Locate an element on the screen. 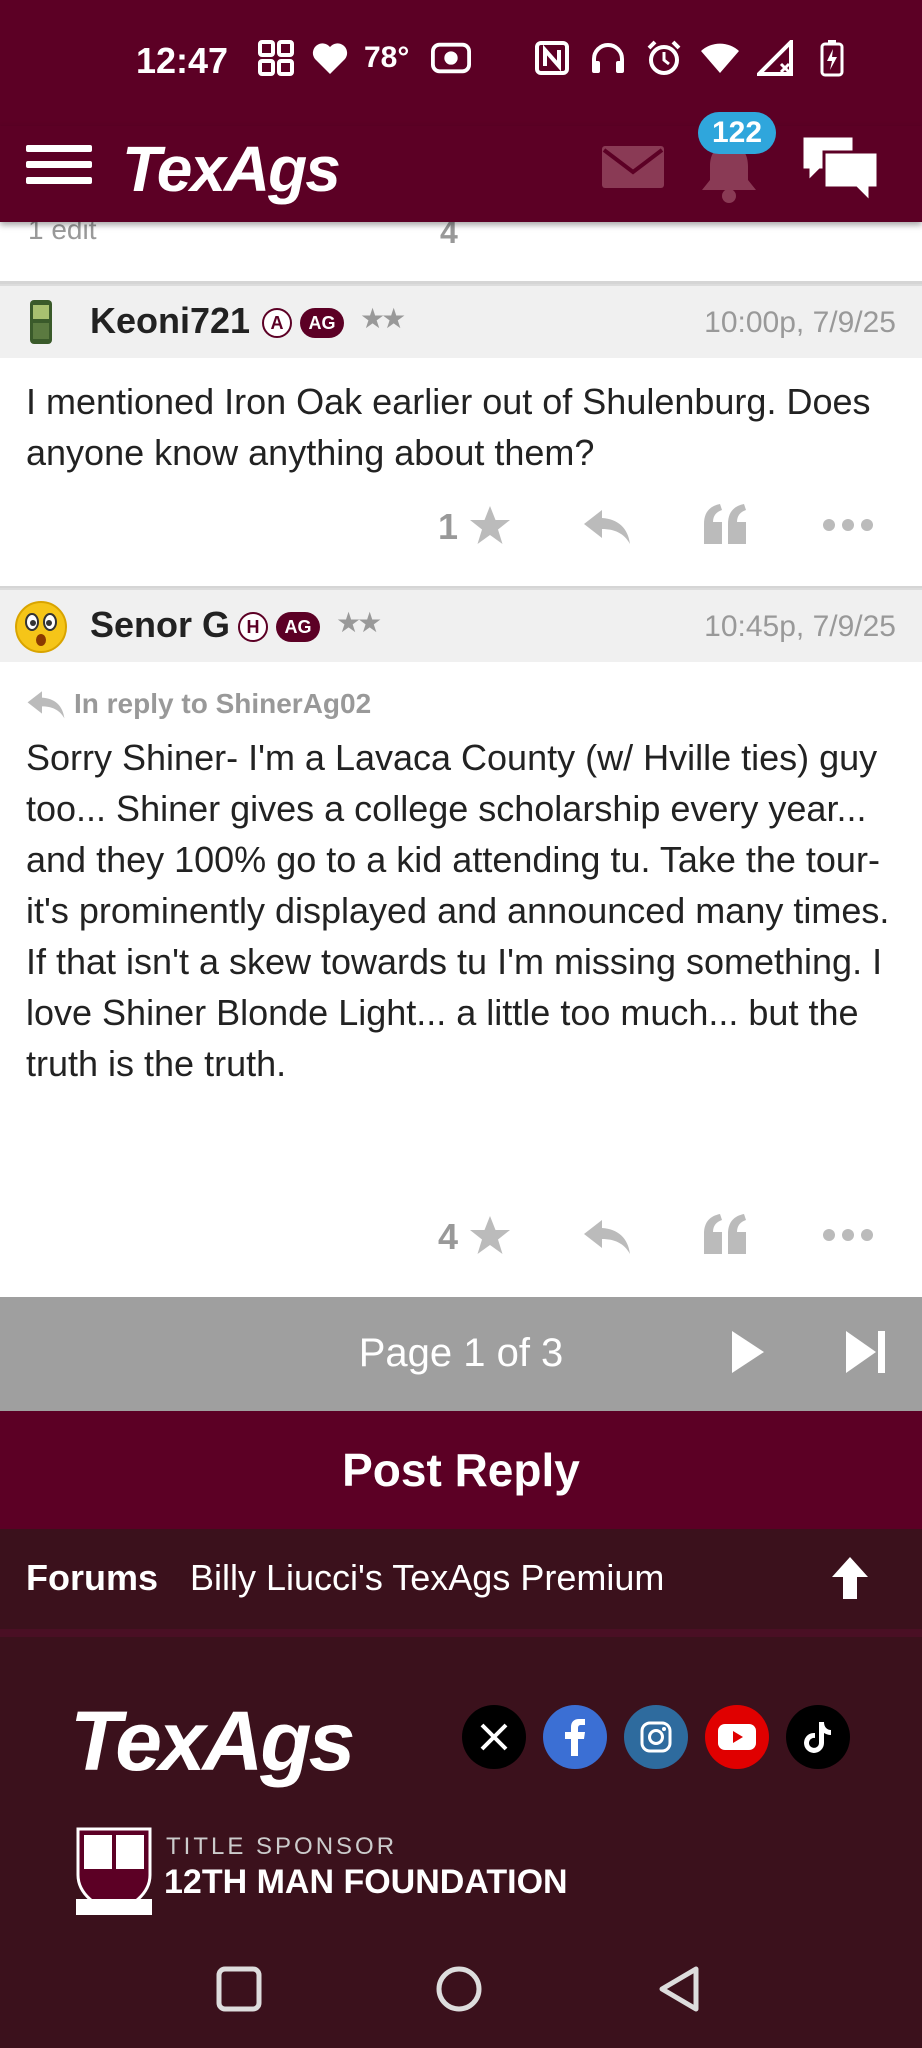 Image resolution: width=922 pixels, height=2048 pixels. wifi-icon is located at coordinates (720, 58).